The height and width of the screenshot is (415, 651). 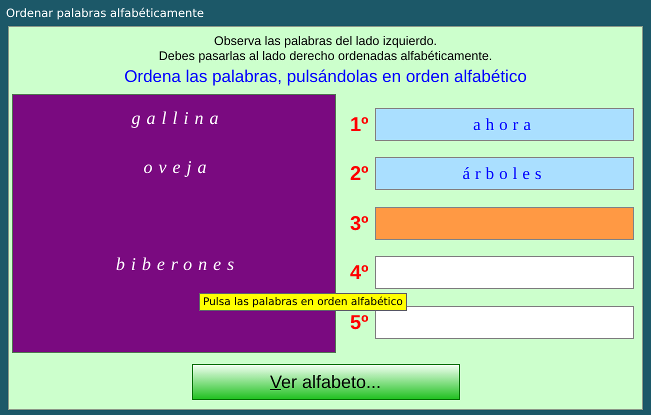 What do you see at coordinates (325, 56) in the screenshot?
I see `instruction-text: Debes pasarlas al lado derecho ordenadas alfabéticamente.` at bounding box center [325, 56].